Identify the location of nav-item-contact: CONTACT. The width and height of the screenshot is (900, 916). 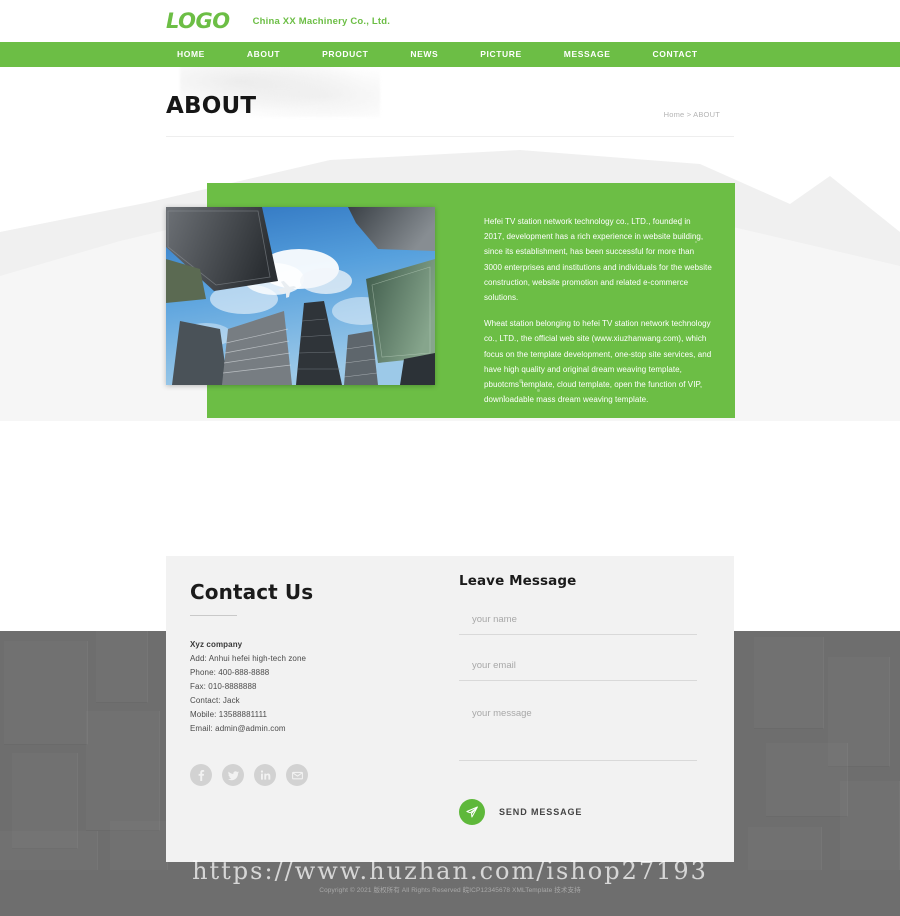
(675, 54).